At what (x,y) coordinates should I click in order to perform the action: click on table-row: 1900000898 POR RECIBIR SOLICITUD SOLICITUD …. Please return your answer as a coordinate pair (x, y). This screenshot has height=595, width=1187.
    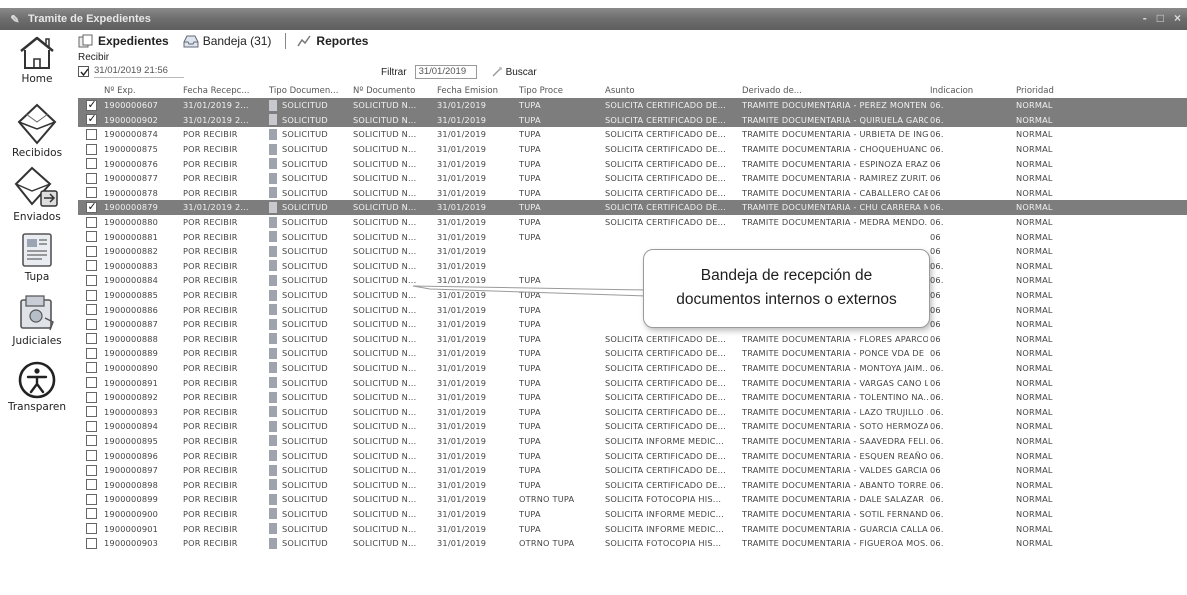
    Looking at the image, I should click on (632, 484).